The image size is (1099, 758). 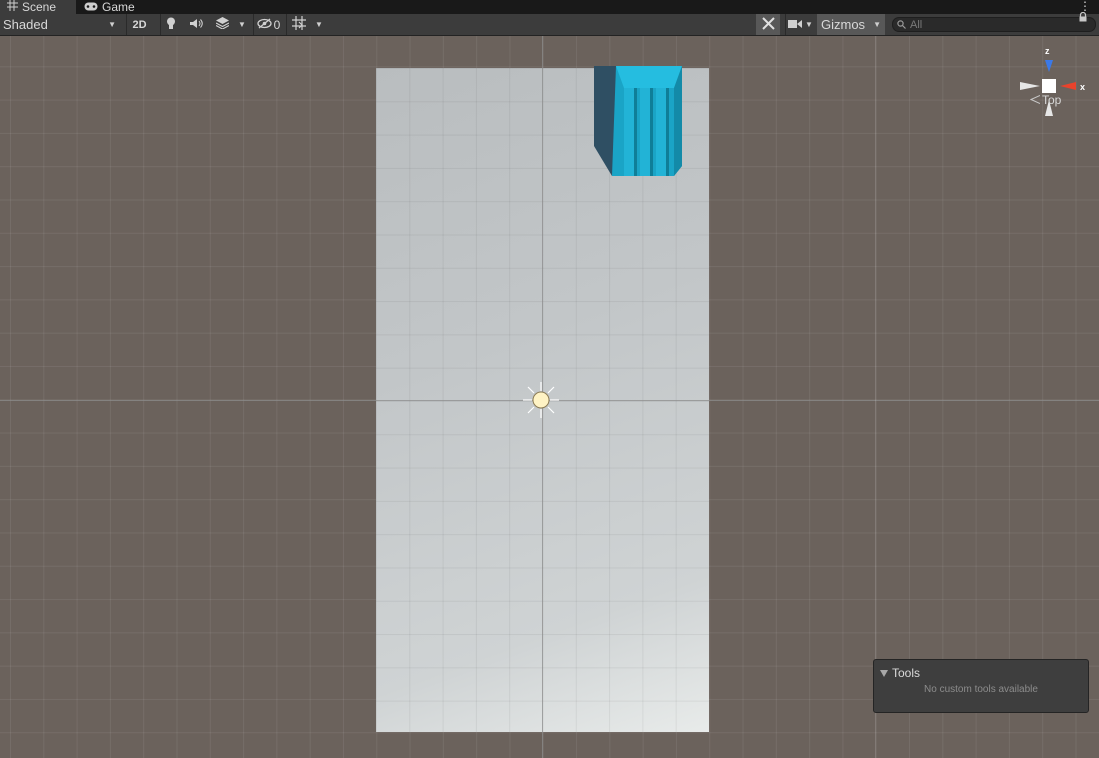 I want to click on scene-toolbar: Shaded ▼ 2D ▼ 0 ▼ ▼ Gizmos ▼ All, so click(x=549, y=25).